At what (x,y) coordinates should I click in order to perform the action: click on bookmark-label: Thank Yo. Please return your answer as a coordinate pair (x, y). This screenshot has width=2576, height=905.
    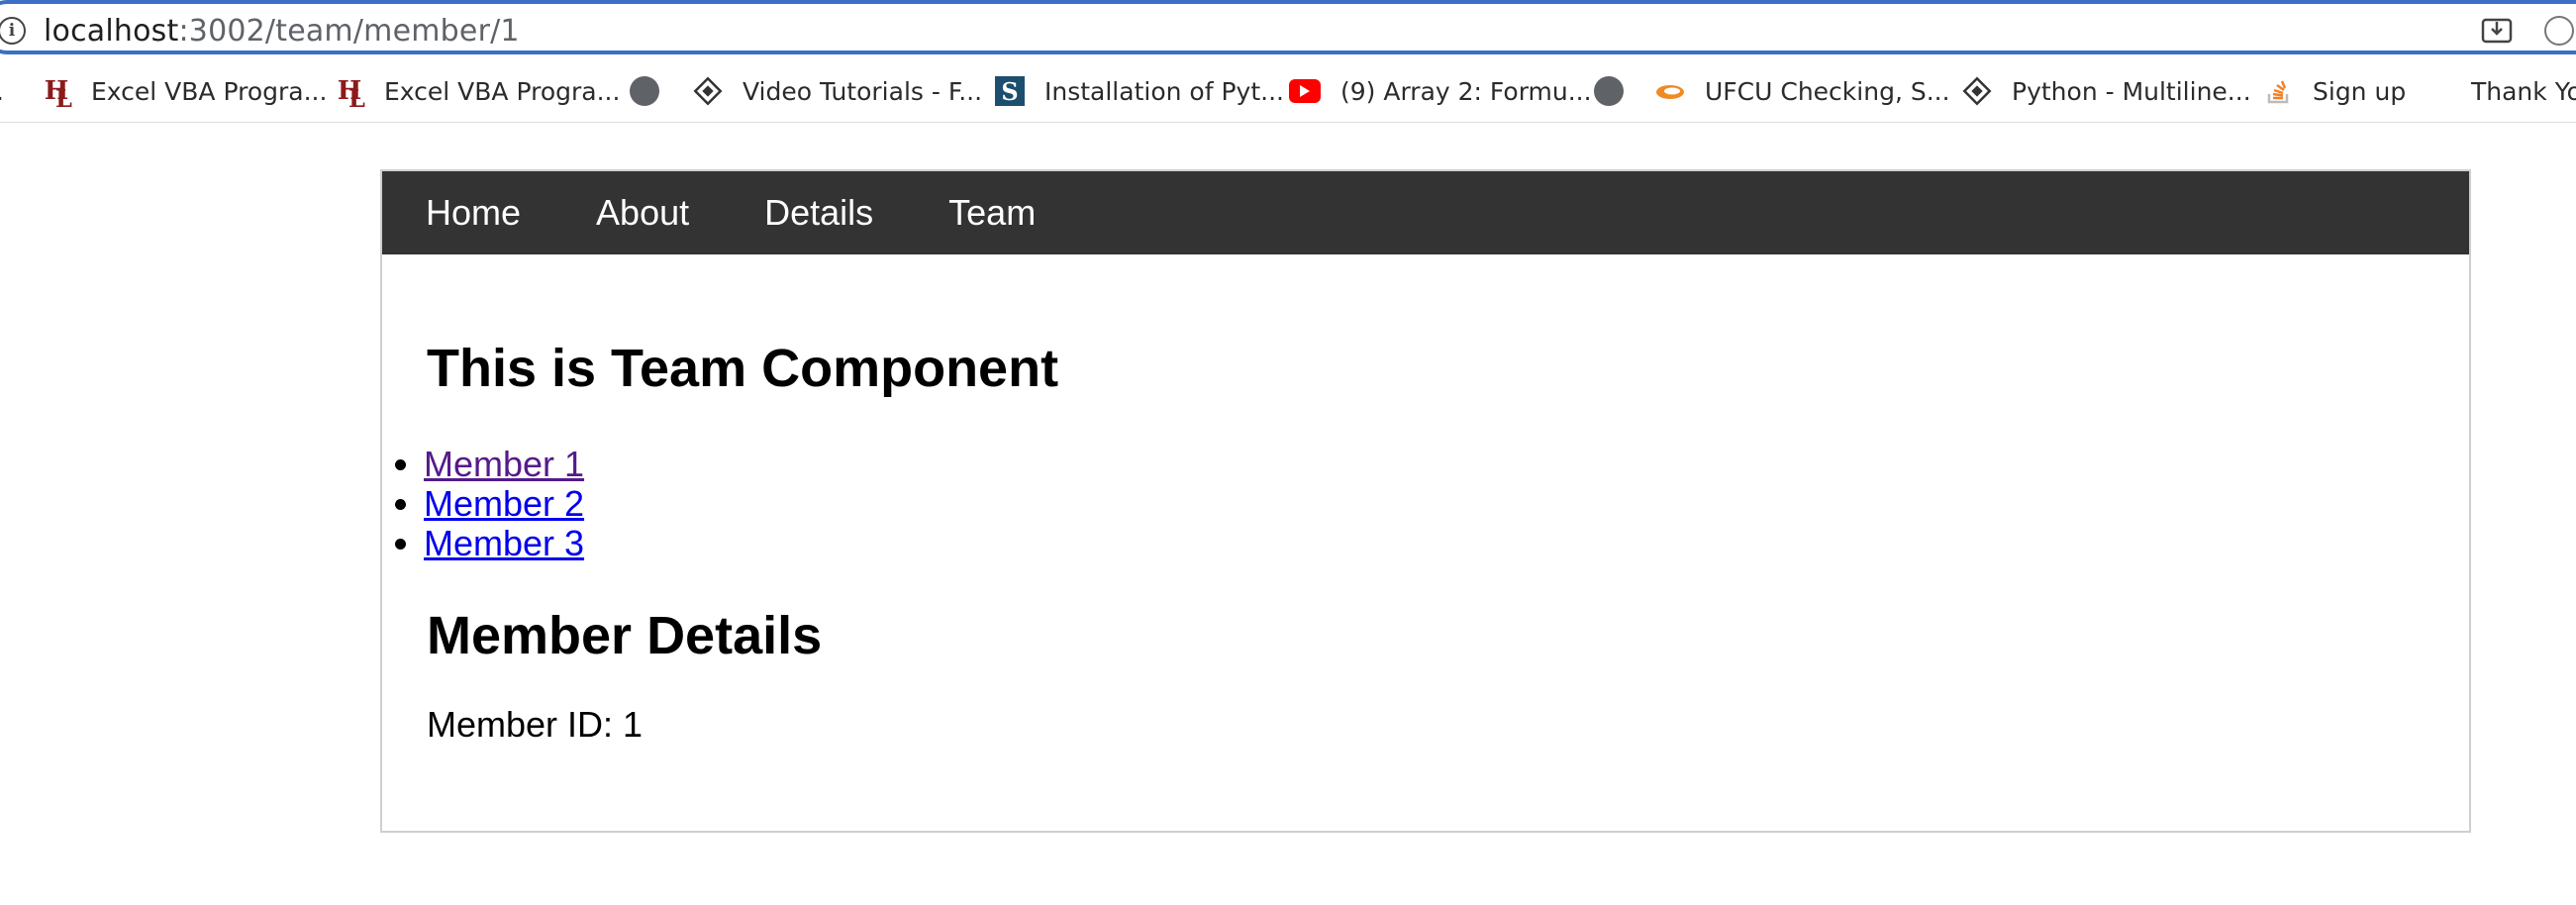
    Looking at the image, I should click on (2524, 91).